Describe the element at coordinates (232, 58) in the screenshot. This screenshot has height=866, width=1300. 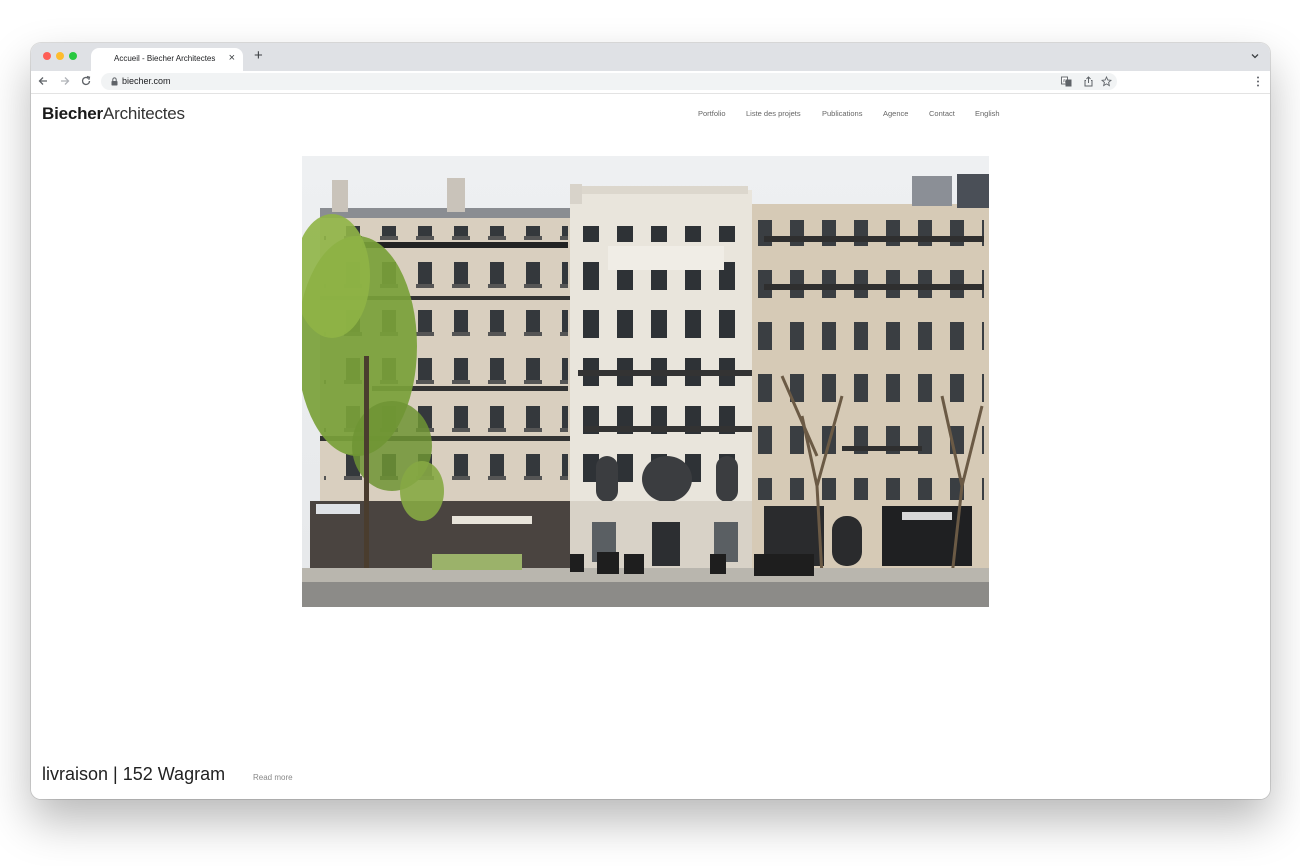
I see `tab-close-icon: ×` at that location.